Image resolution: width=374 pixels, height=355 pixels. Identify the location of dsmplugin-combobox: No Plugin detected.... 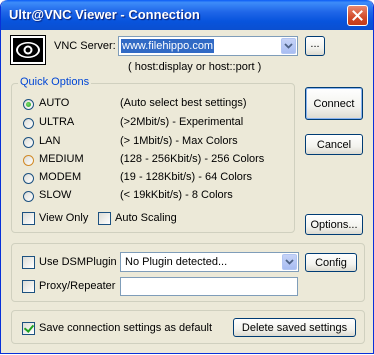
(209, 262).